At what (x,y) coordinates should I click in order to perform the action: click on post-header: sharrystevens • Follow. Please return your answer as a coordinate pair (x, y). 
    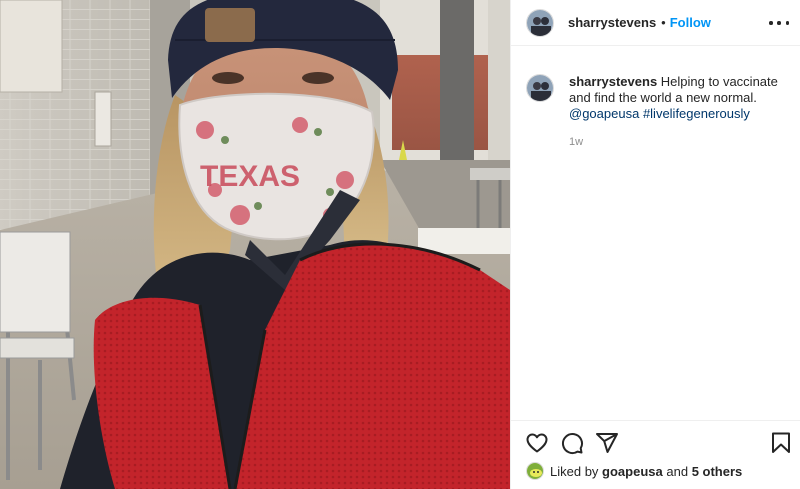
    Looking at the image, I should click on (655, 23).